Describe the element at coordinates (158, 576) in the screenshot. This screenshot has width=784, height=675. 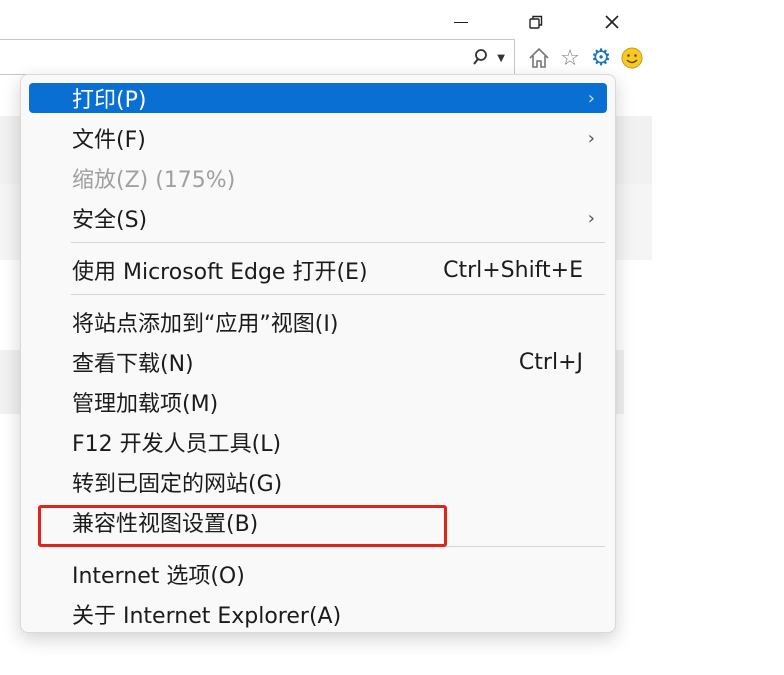
I see `menu-item-label: Internet 选项(O)` at that location.